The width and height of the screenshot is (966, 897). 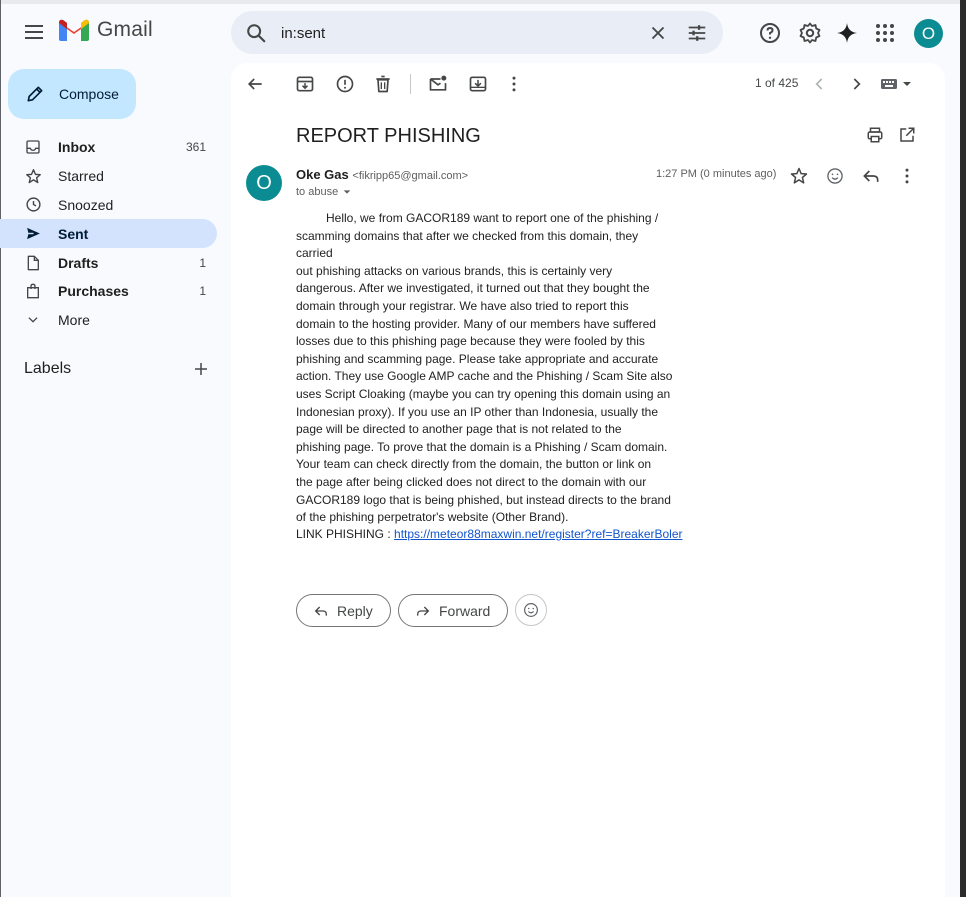 I want to click on emoji-icon, so click(x=531, y=610).